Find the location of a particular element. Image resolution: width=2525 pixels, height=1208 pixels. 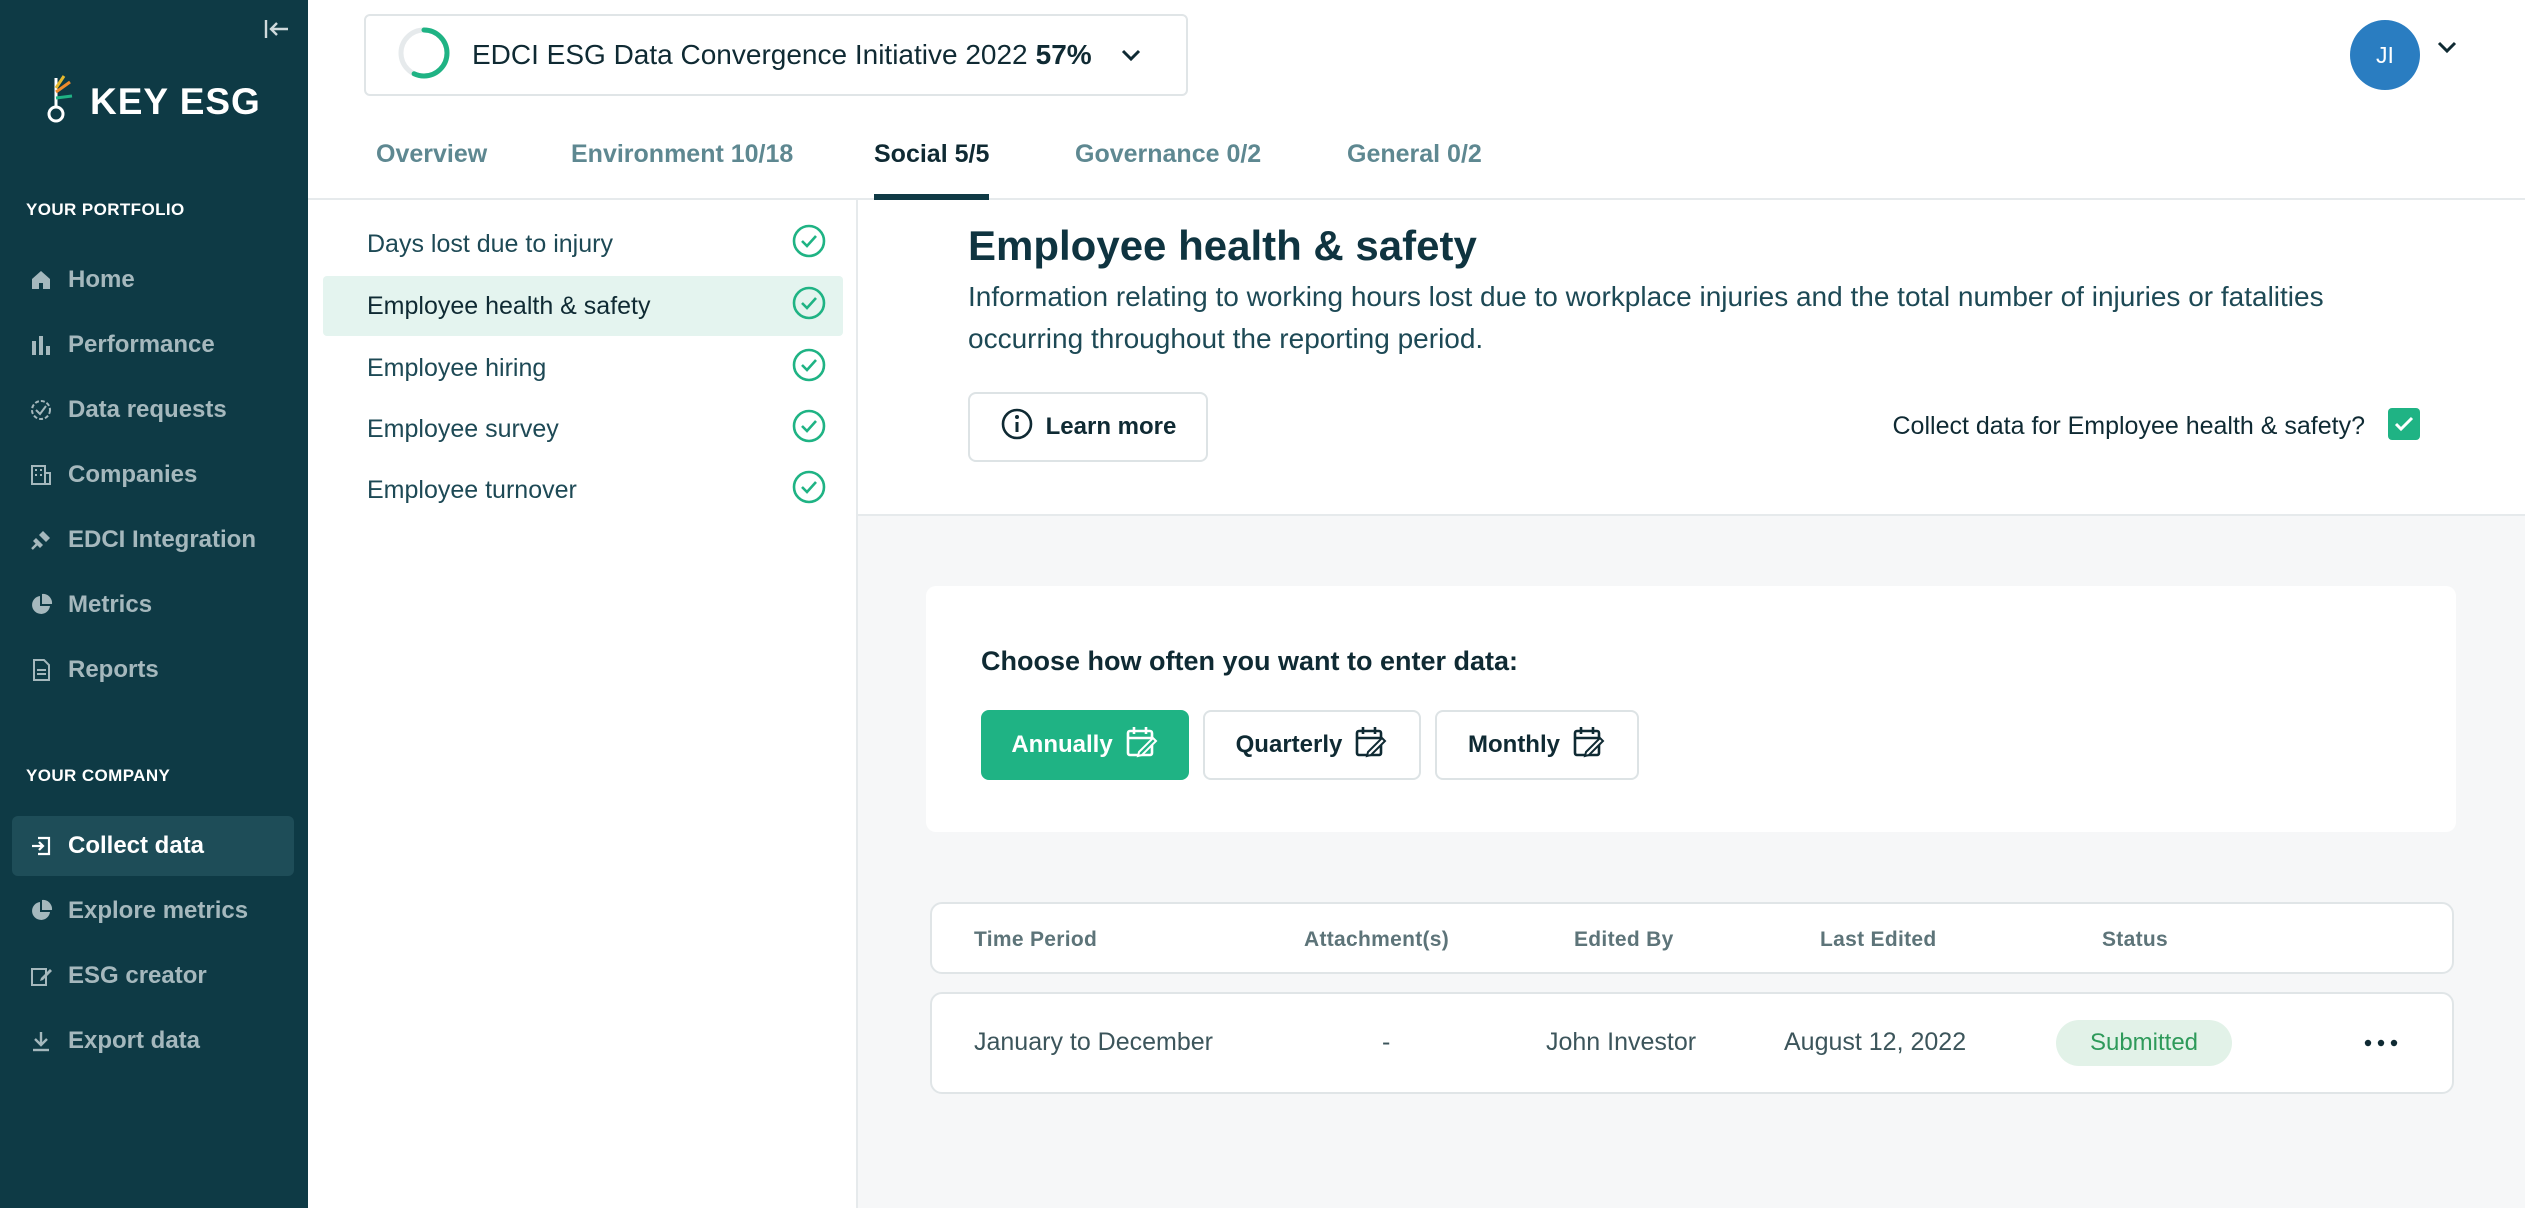

company-section-title: YOUR COMPANY is located at coordinates (98, 775).